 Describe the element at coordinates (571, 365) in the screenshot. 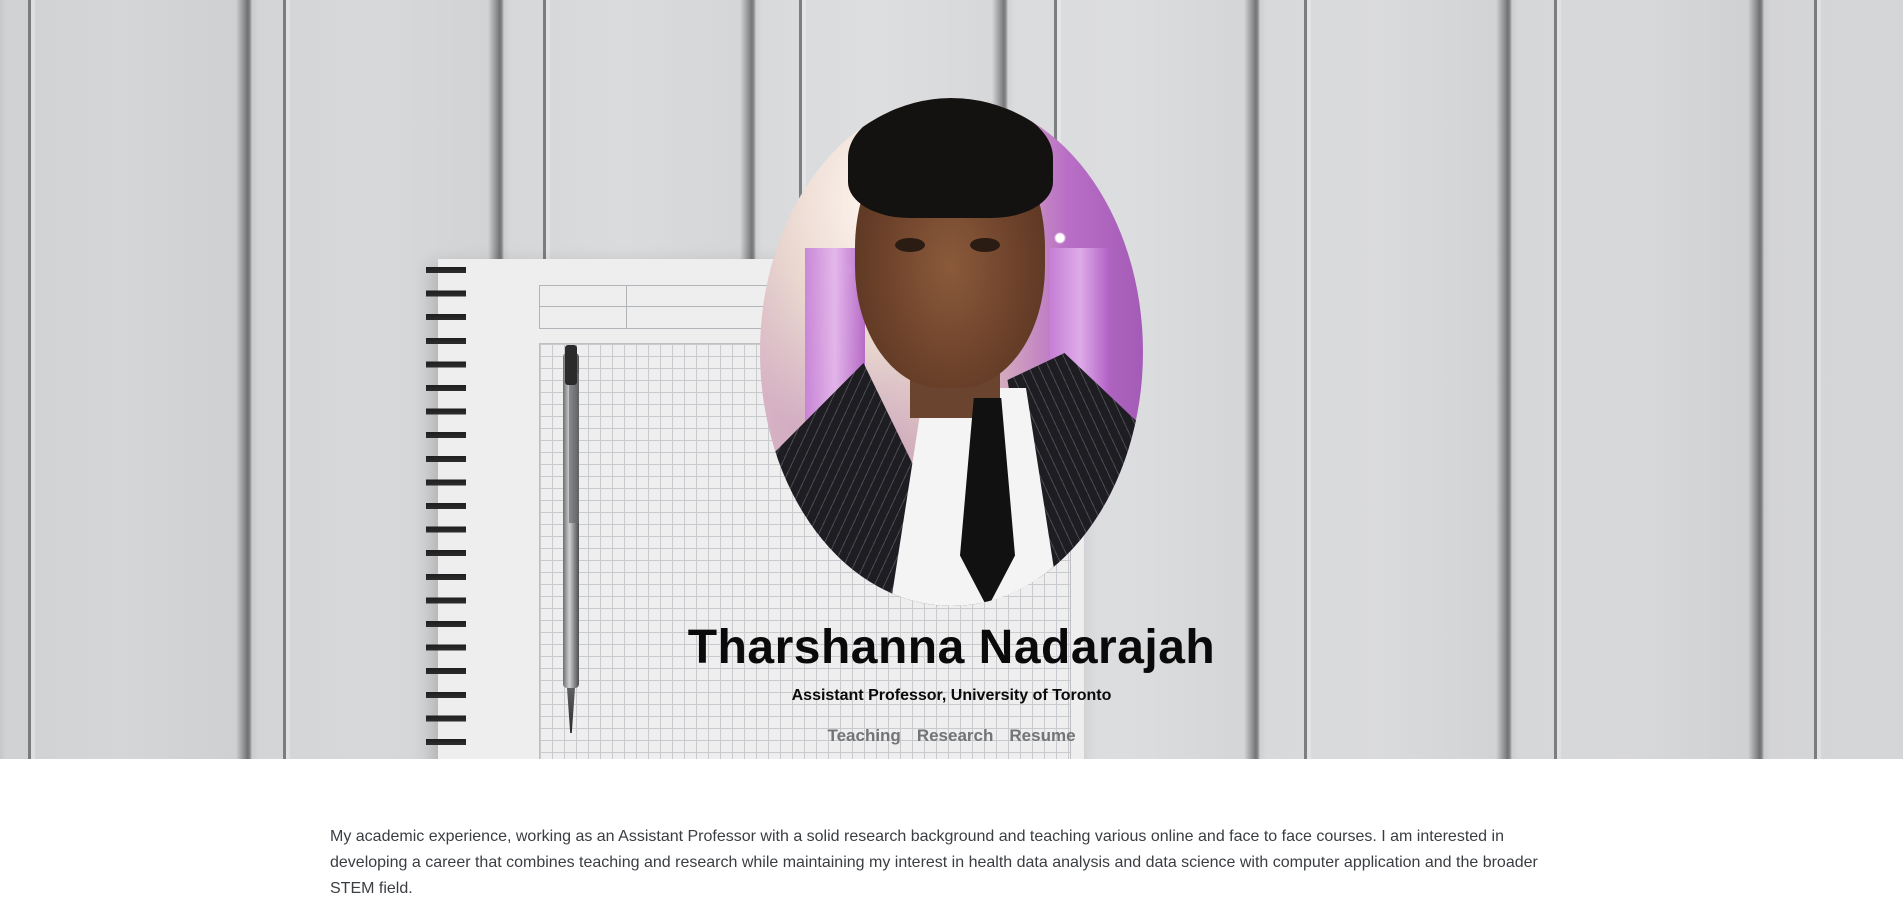

I see `pen-cap` at that location.